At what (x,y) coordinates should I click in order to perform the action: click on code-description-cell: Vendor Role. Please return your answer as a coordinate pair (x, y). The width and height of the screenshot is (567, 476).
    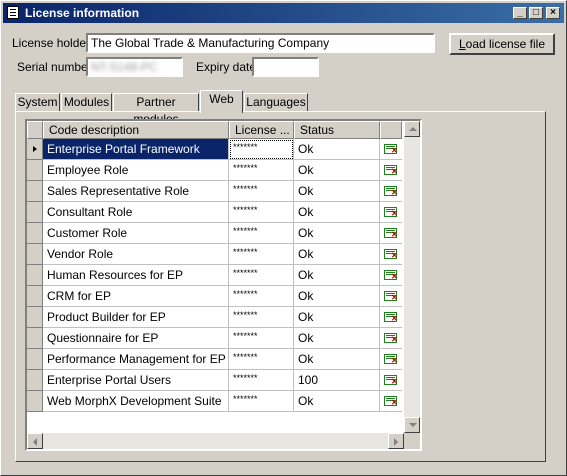
    Looking at the image, I should click on (136, 254).